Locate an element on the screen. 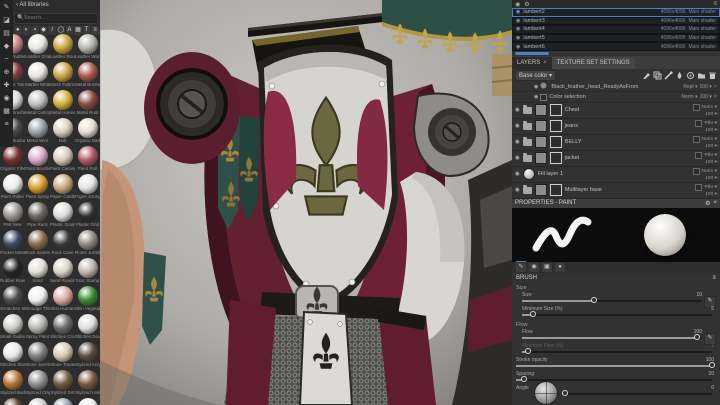  material-thumbnail: Paint Spray is located at coordinates (37, 187).